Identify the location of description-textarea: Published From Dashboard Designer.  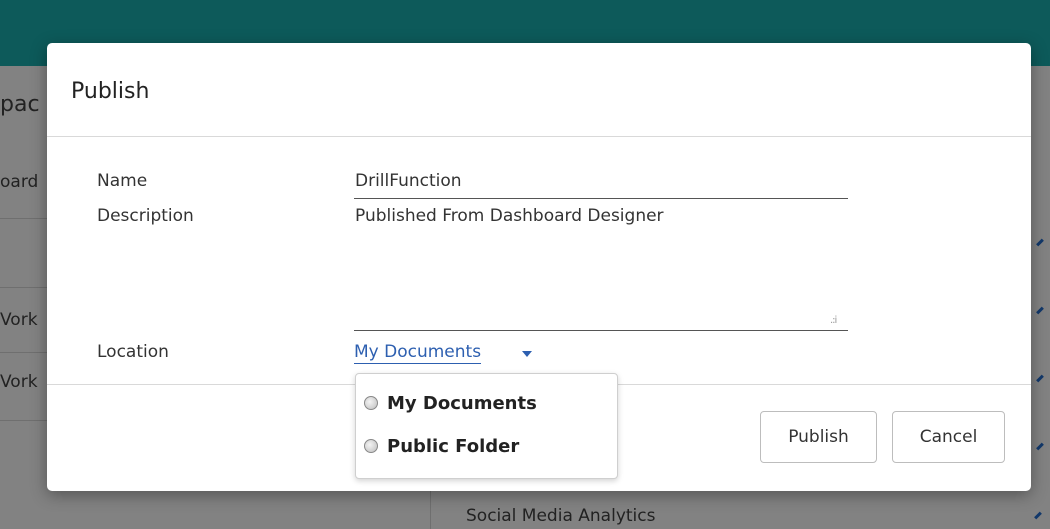
(509, 216).